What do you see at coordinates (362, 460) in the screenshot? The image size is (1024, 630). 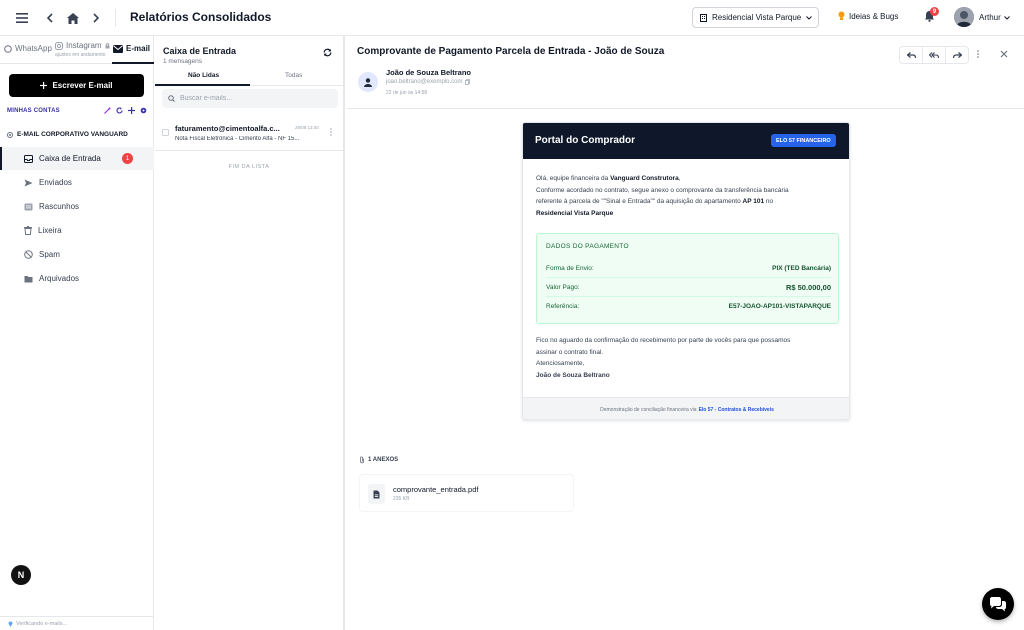 I see `paperclip-icon` at bounding box center [362, 460].